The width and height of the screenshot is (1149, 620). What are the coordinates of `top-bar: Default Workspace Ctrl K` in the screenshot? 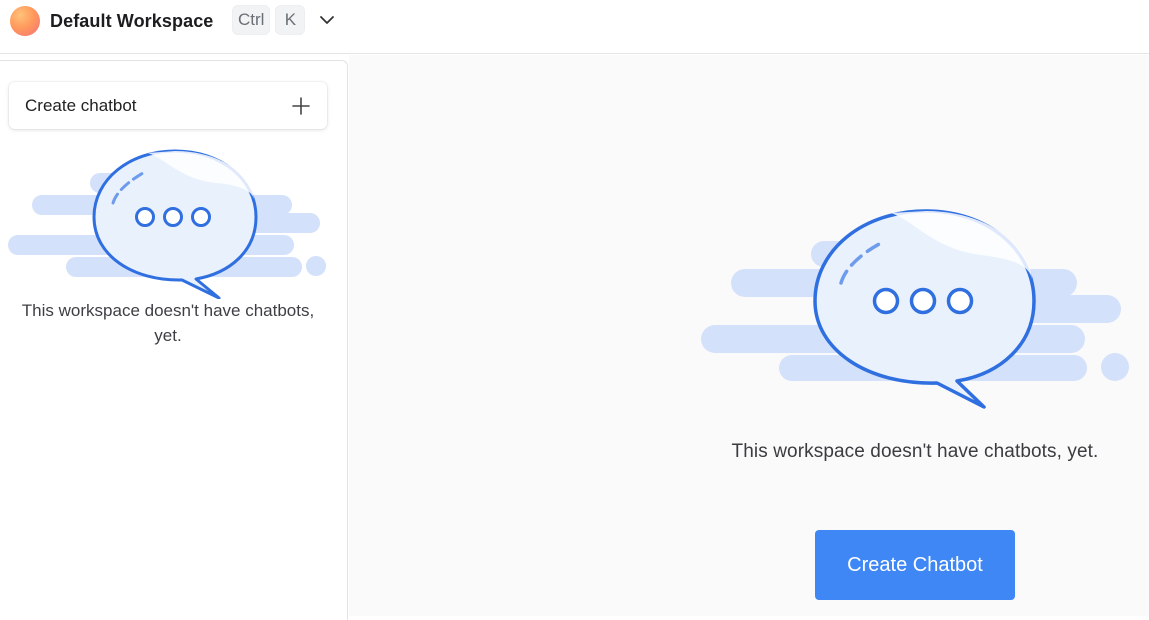 It's located at (574, 27).